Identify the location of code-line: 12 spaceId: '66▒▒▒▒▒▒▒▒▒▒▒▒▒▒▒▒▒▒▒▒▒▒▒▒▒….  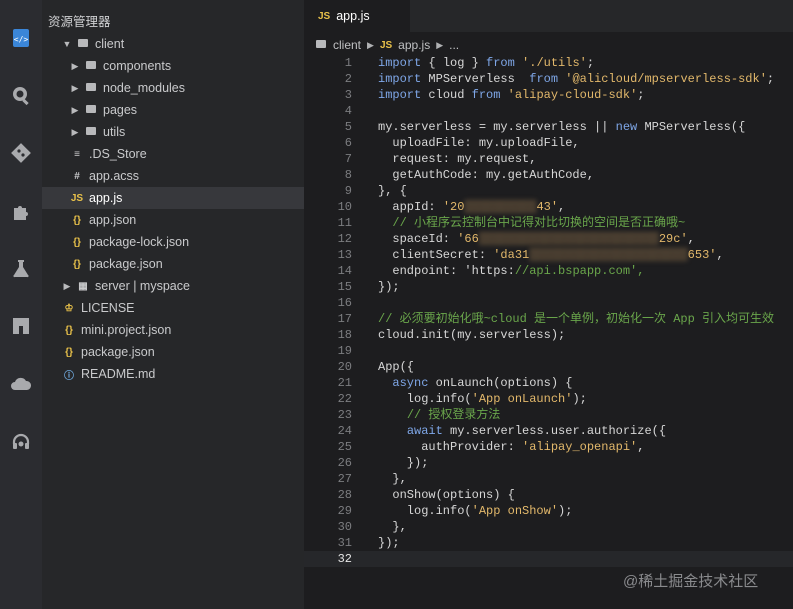
(548, 239).